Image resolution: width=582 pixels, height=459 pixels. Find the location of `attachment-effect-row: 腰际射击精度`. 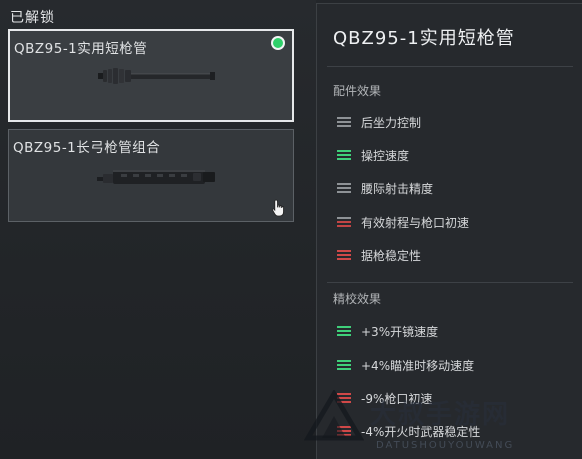

attachment-effect-row: 腰际射击精度 is located at coordinates (385, 188).